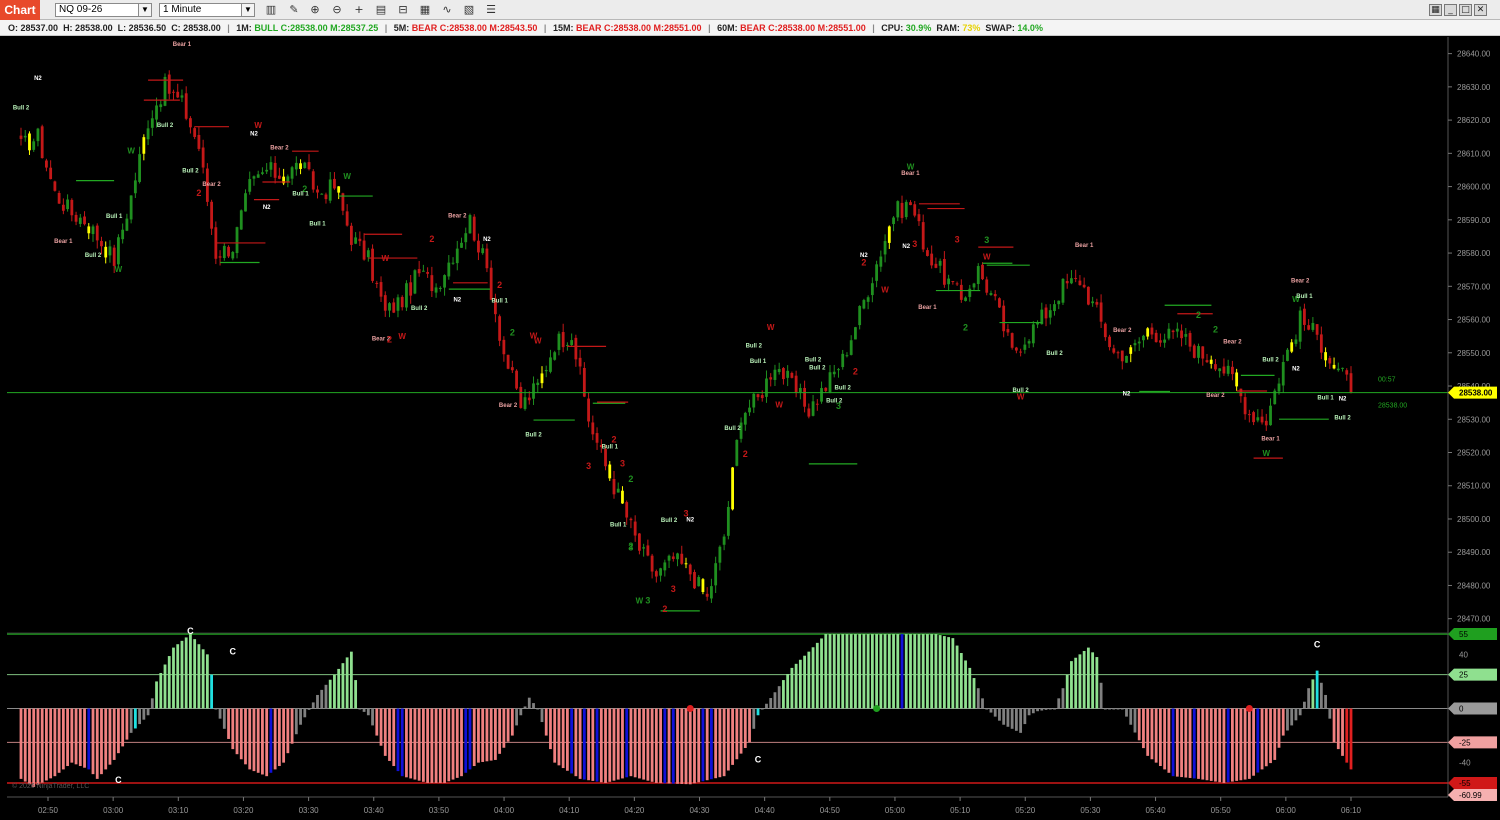 Image resolution: width=1500 pixels, height=820 pixels. What do you see at coordinates (182, 45) in the screenshot?
I see `signal-label: Bear 1` at bounding box center [182, 45].